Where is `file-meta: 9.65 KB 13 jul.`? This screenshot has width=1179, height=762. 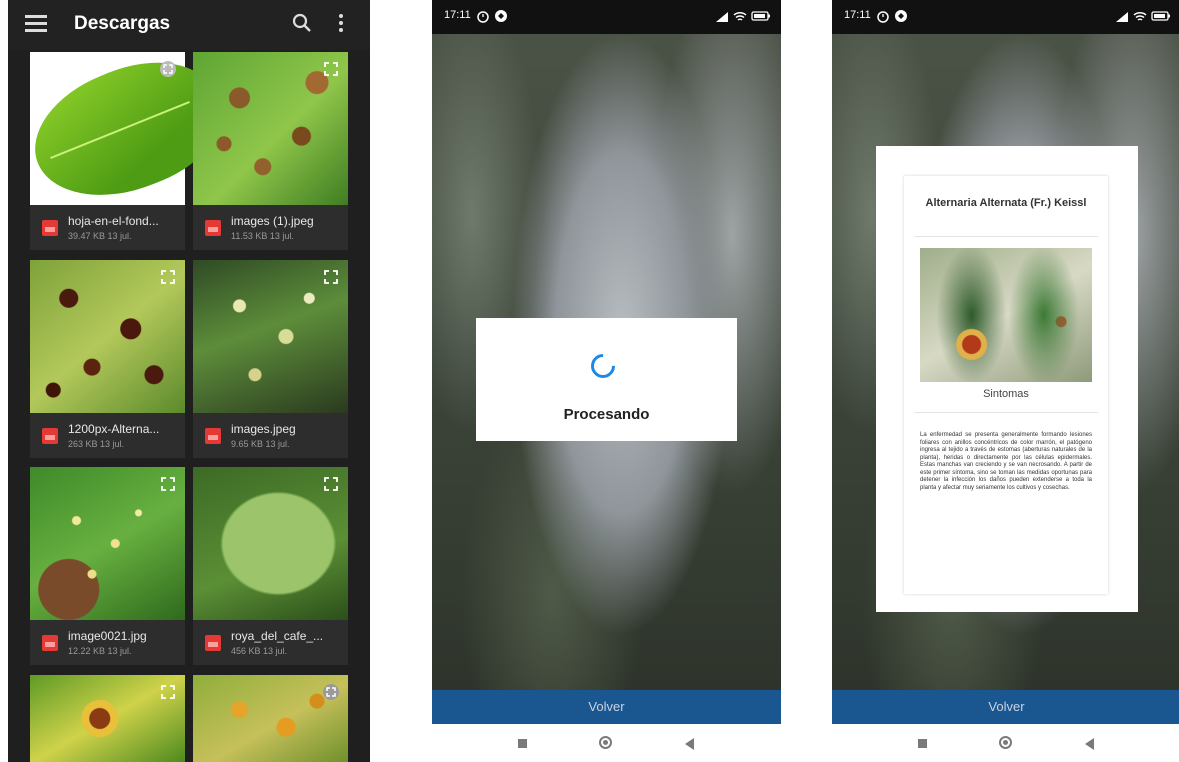
file-meta: 9.65 KB 13 jul. is located at coordinates (260, 444).